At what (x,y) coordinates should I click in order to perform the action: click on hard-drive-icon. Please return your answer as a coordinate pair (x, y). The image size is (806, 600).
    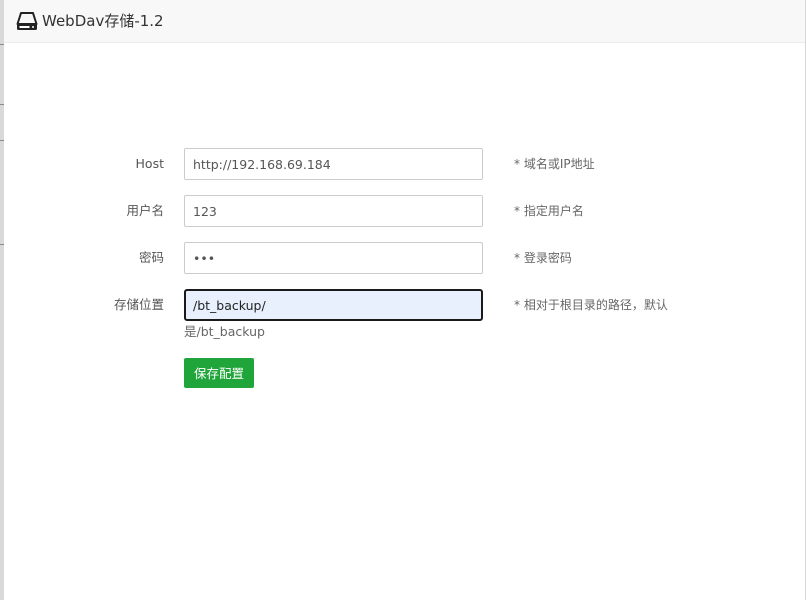
    Looking at the image, I should click on (27, 21).